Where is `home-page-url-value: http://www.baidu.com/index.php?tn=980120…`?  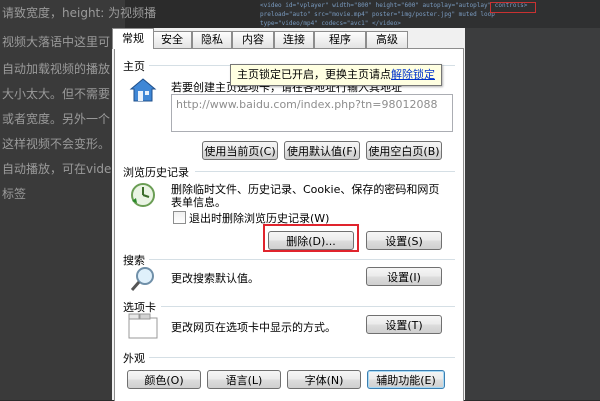 home-page-url-value: http://www.baidu.com/index.php?tn=980120… is located at coordinates (307, 104).